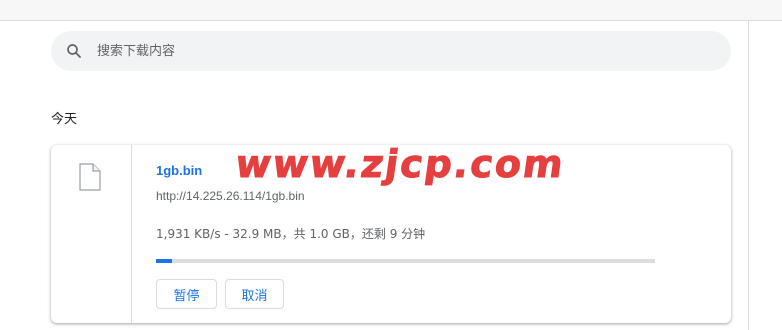 The height and width of the screenshot is (330, 782). Describe the element at coordinates (254, 294) in the screenshot. I see `cancel-button: 取消` at that location.